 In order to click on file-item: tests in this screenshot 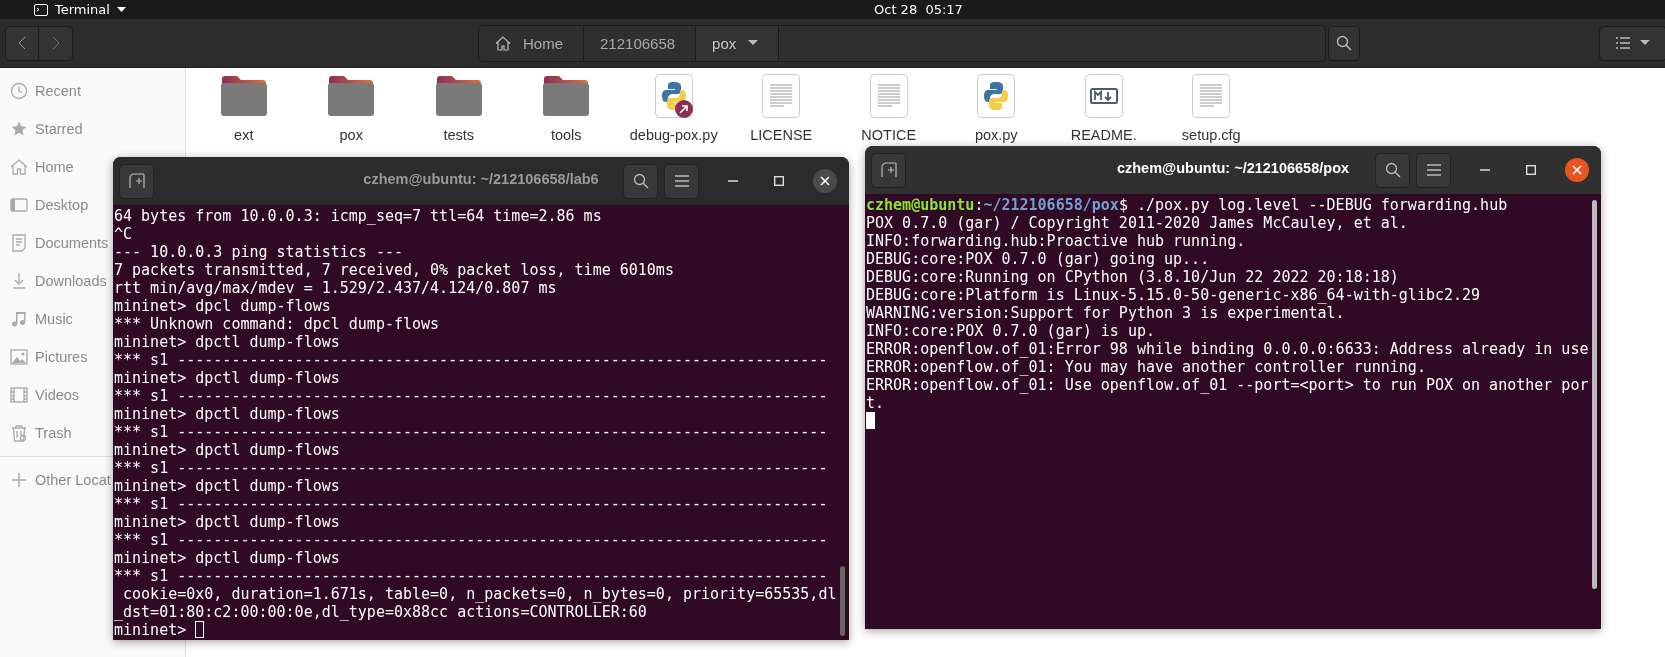, I will do `click(459, 108)`.